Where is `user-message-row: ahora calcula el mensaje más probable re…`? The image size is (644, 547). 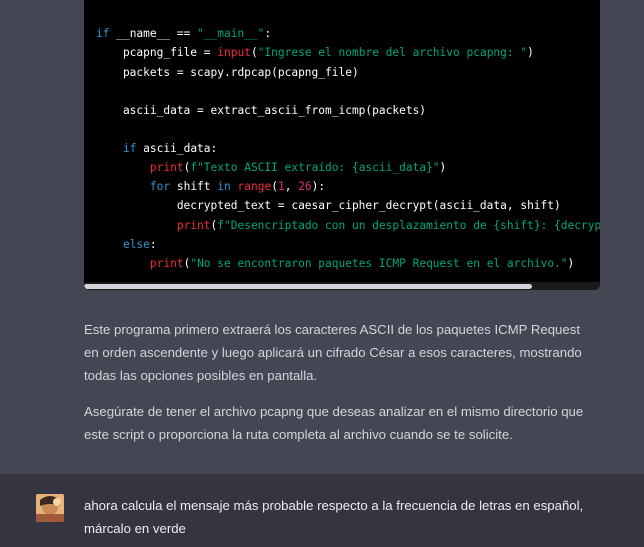 user-message-row: ahora calcula el mensaje más probable re… is located at coordinates (322, 510).